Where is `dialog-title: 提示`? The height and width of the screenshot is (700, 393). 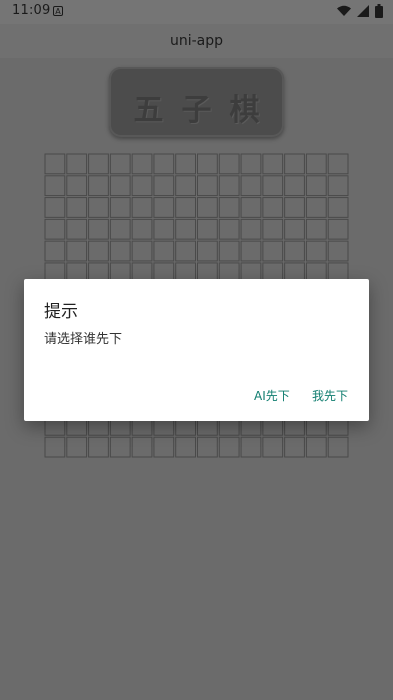 dialog-title: 提示 is located at coordinates (61, 312).